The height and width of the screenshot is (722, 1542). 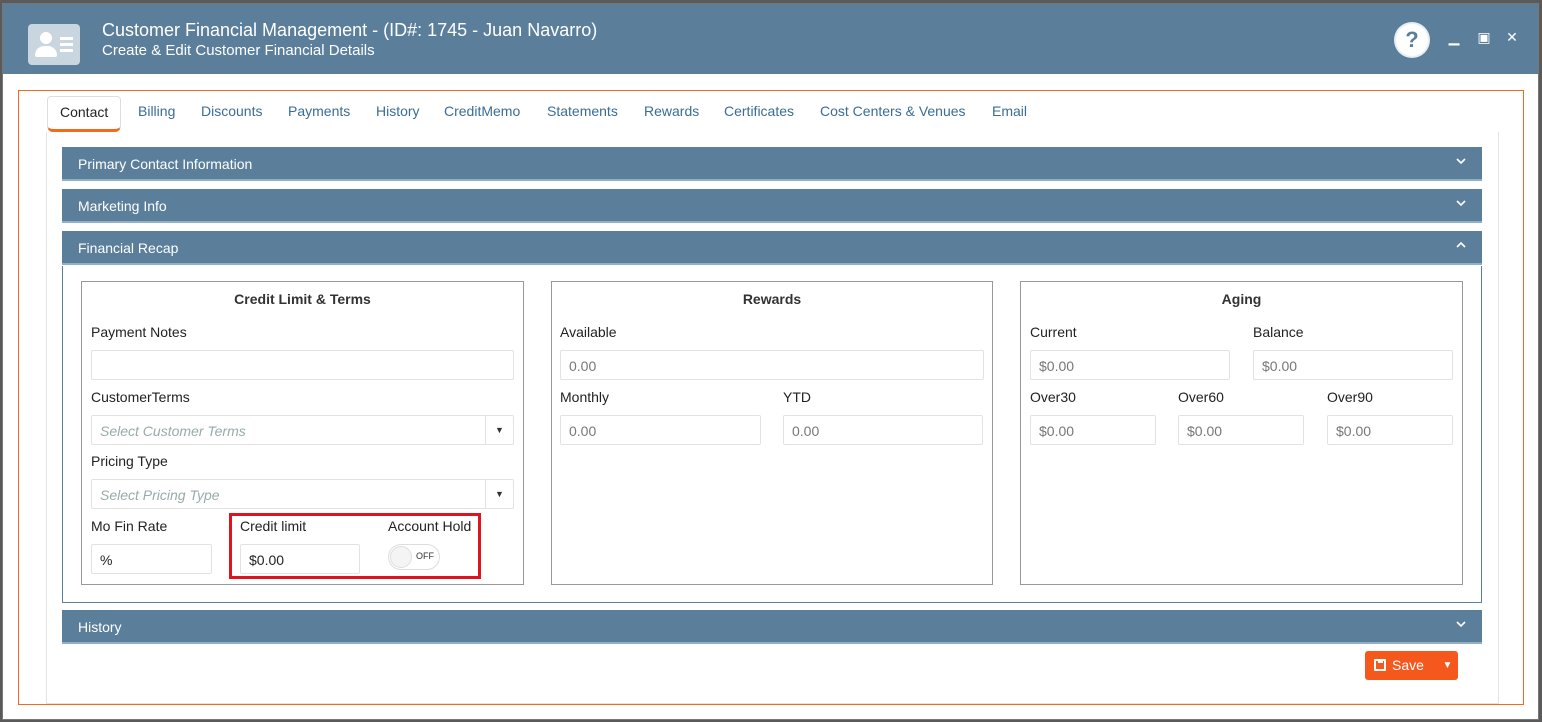 I want to click on section-title: Marketing Info, so click(x=122, y=206).